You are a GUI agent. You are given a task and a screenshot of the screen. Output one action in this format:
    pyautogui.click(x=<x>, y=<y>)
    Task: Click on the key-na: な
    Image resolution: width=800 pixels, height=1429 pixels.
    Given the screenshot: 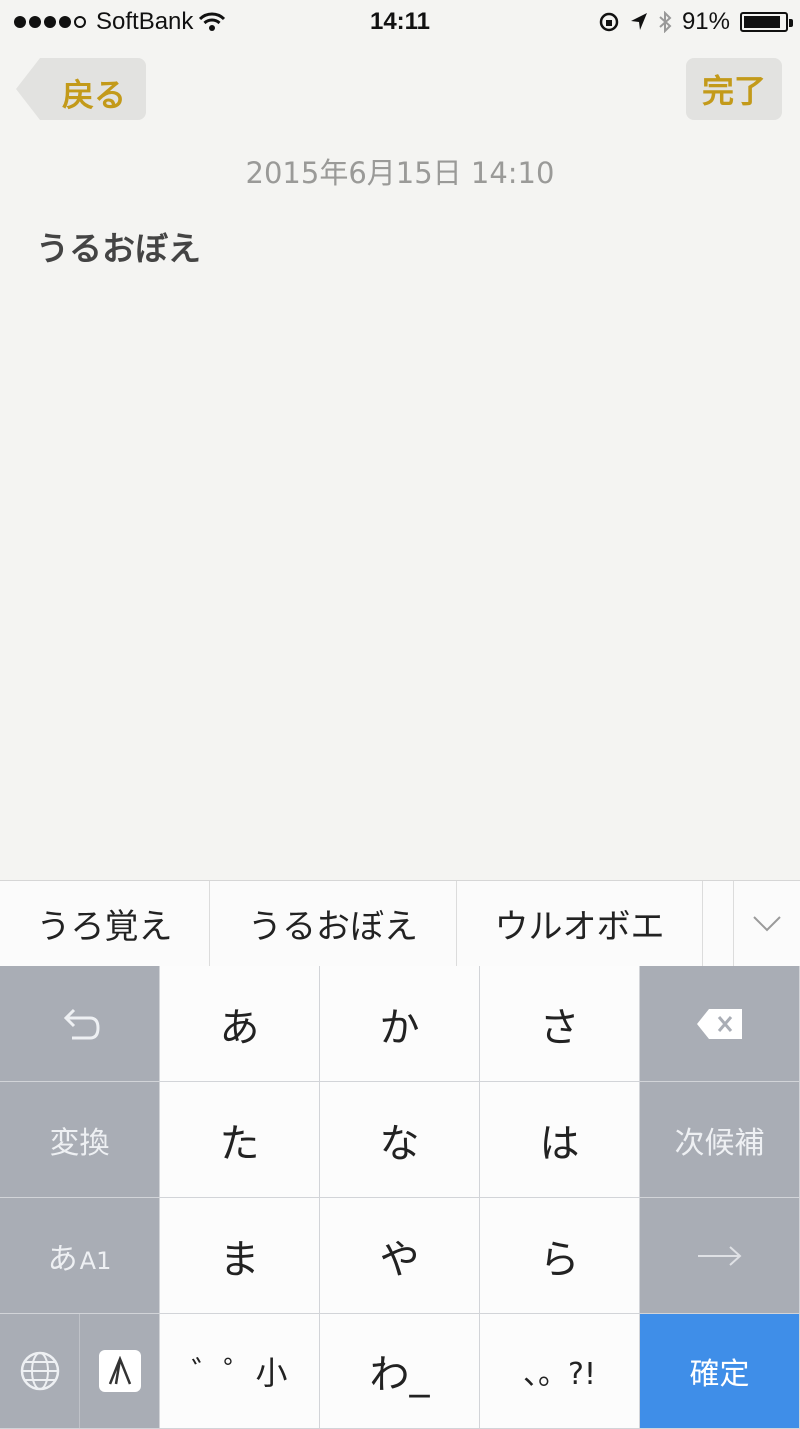 What is the action you would take?
    pyautogui.click(x=400, y=1140)
    